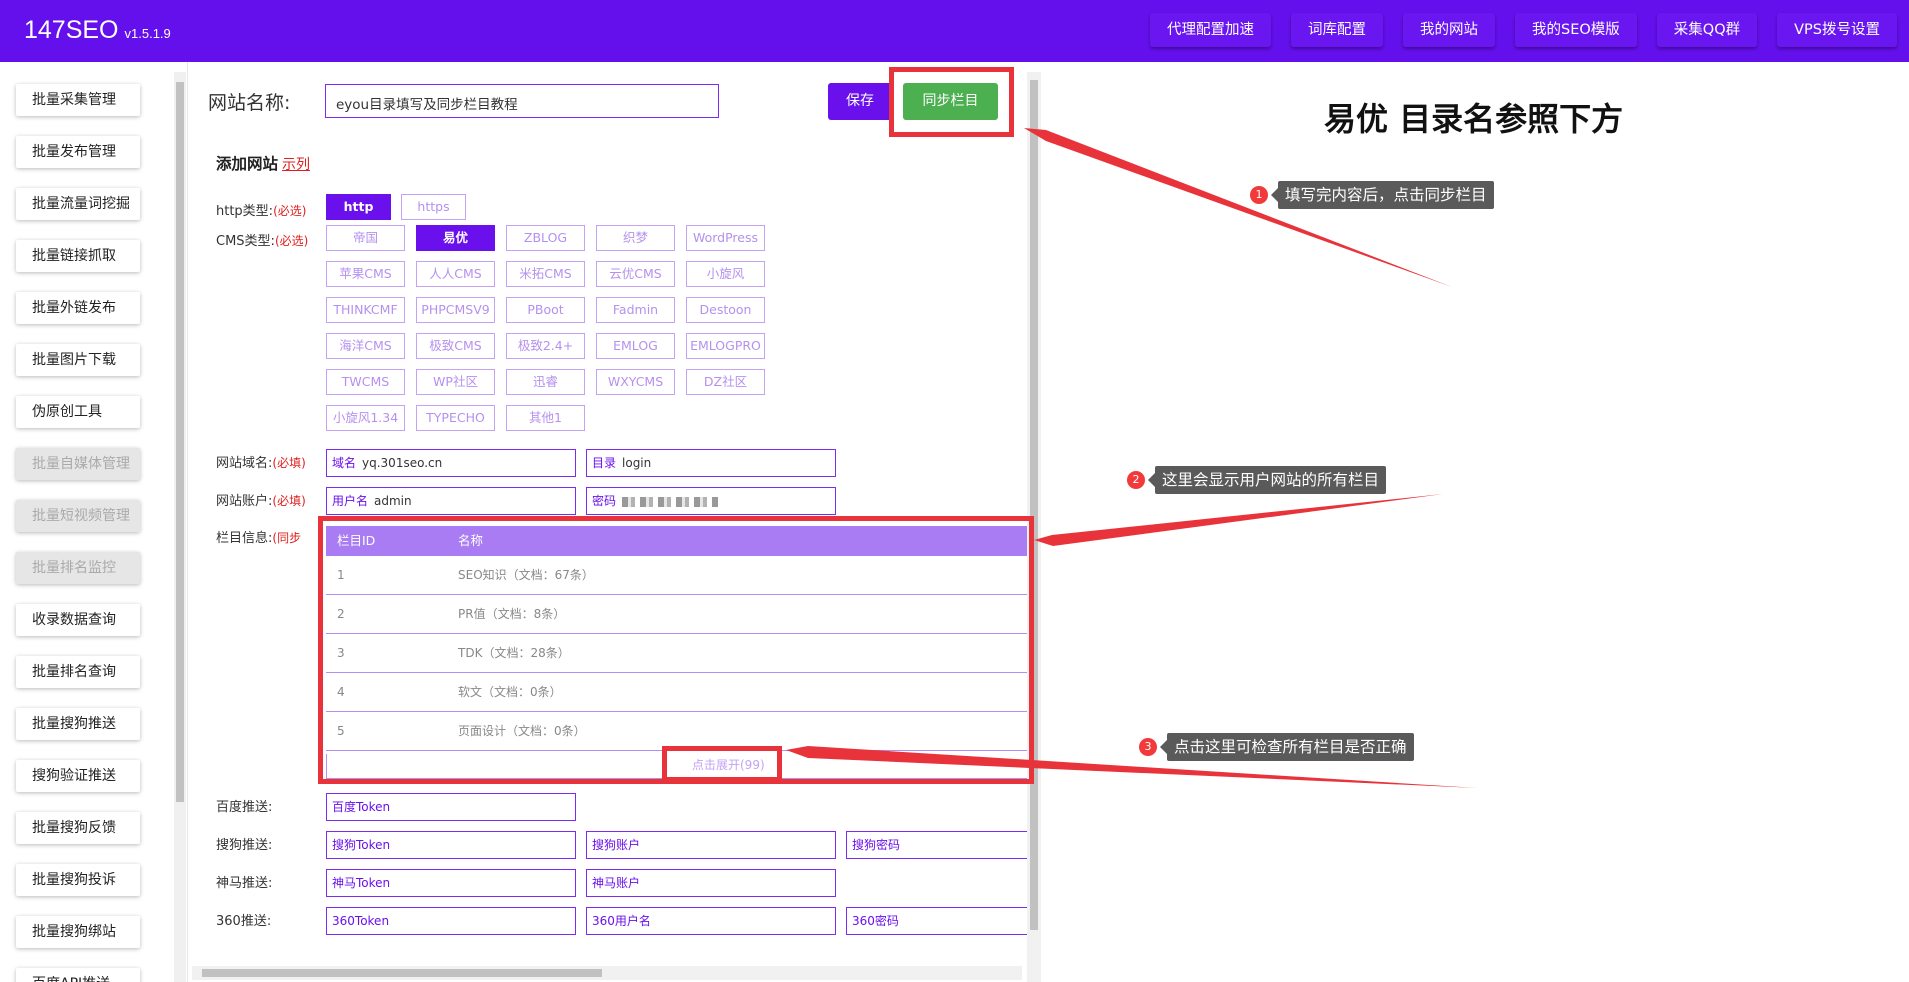  I want to click on sidebar-item-pseudo-original: 伪原创工具, so click(78, 412).